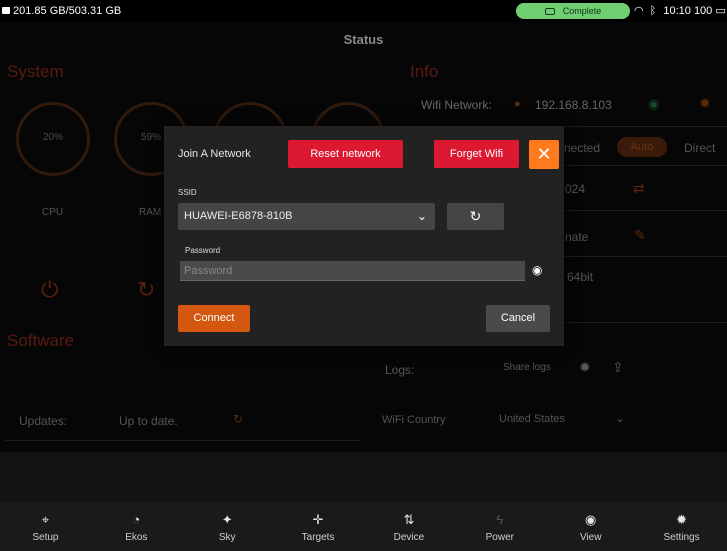 The image size is (727, 551). What do you see at coordinates (500, 519) in the screenshot?
I see `power-icon: ϟ` at bounding box center [500, 519].